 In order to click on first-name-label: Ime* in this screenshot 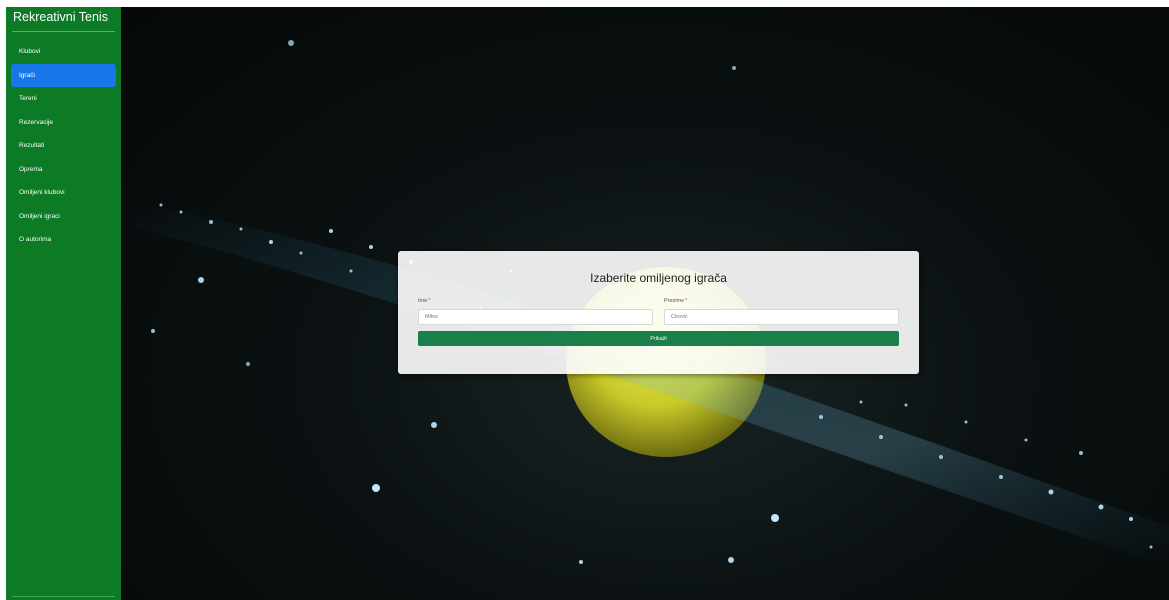, I will do `click(424, 301)`.